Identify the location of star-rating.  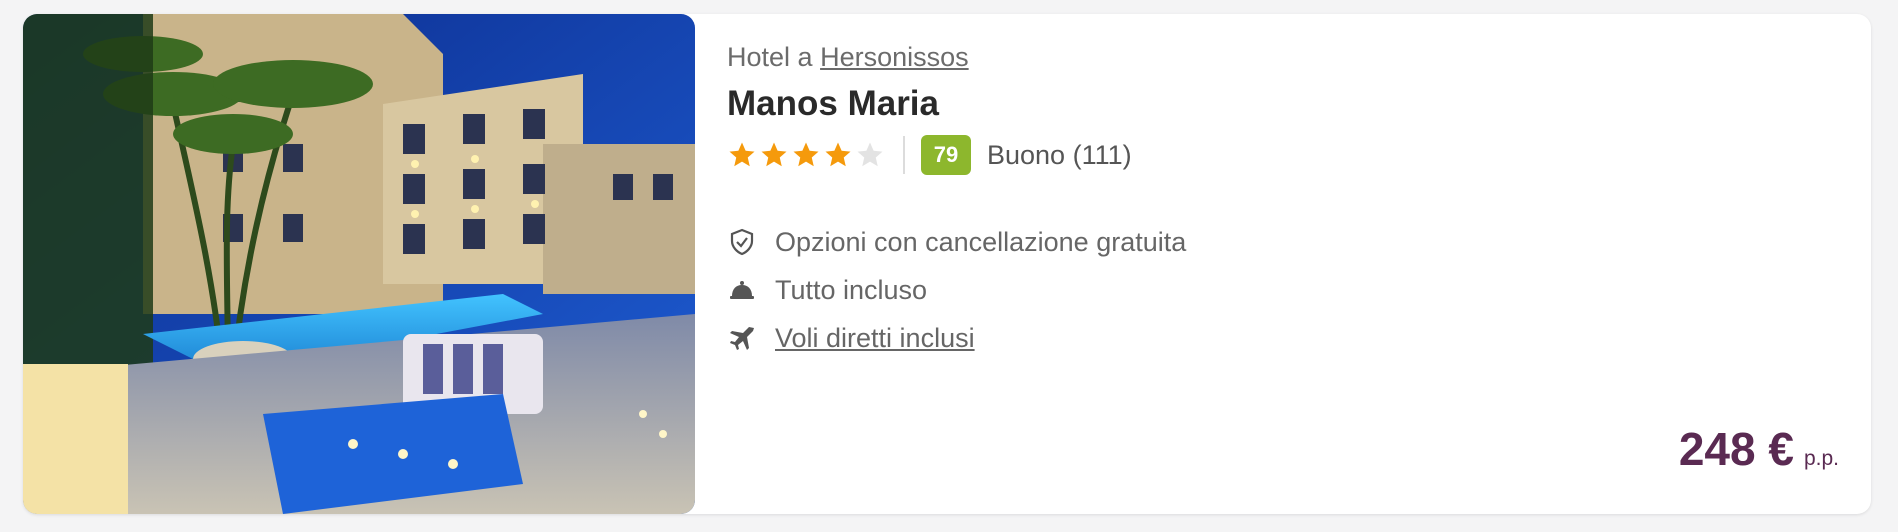
(806, 155).